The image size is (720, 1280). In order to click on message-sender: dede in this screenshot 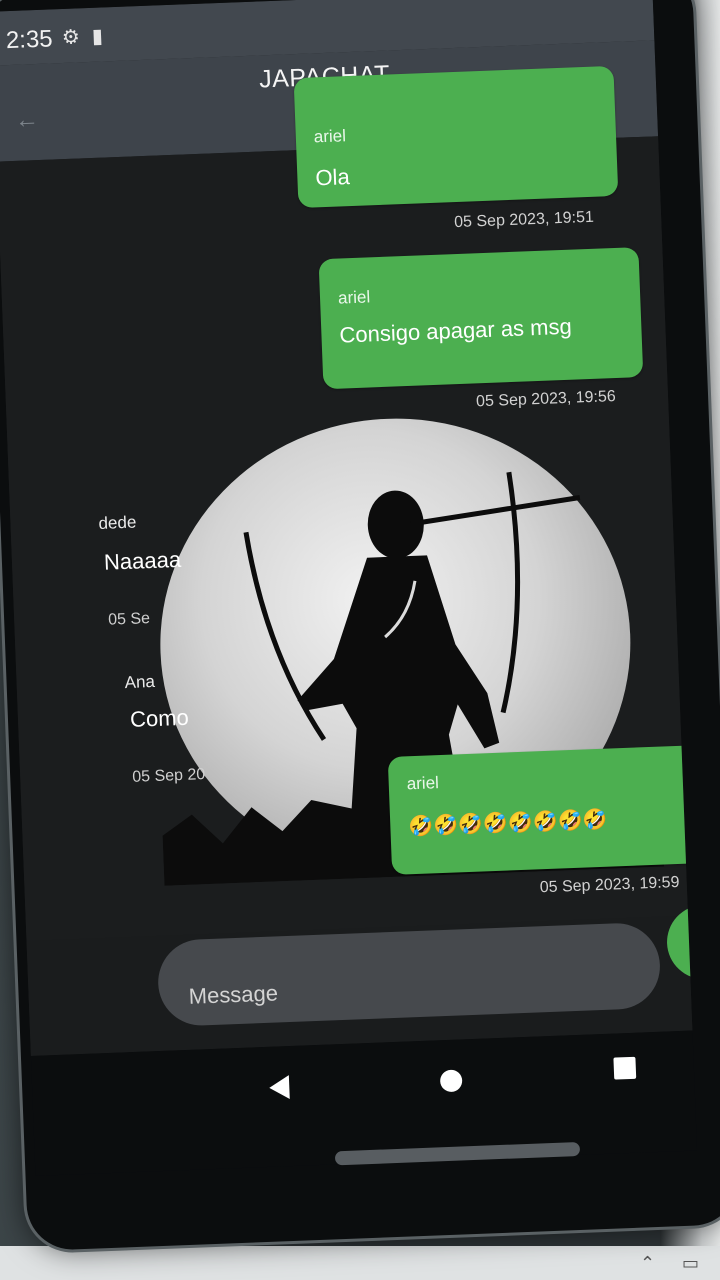, I will do `click(117, 522)`.